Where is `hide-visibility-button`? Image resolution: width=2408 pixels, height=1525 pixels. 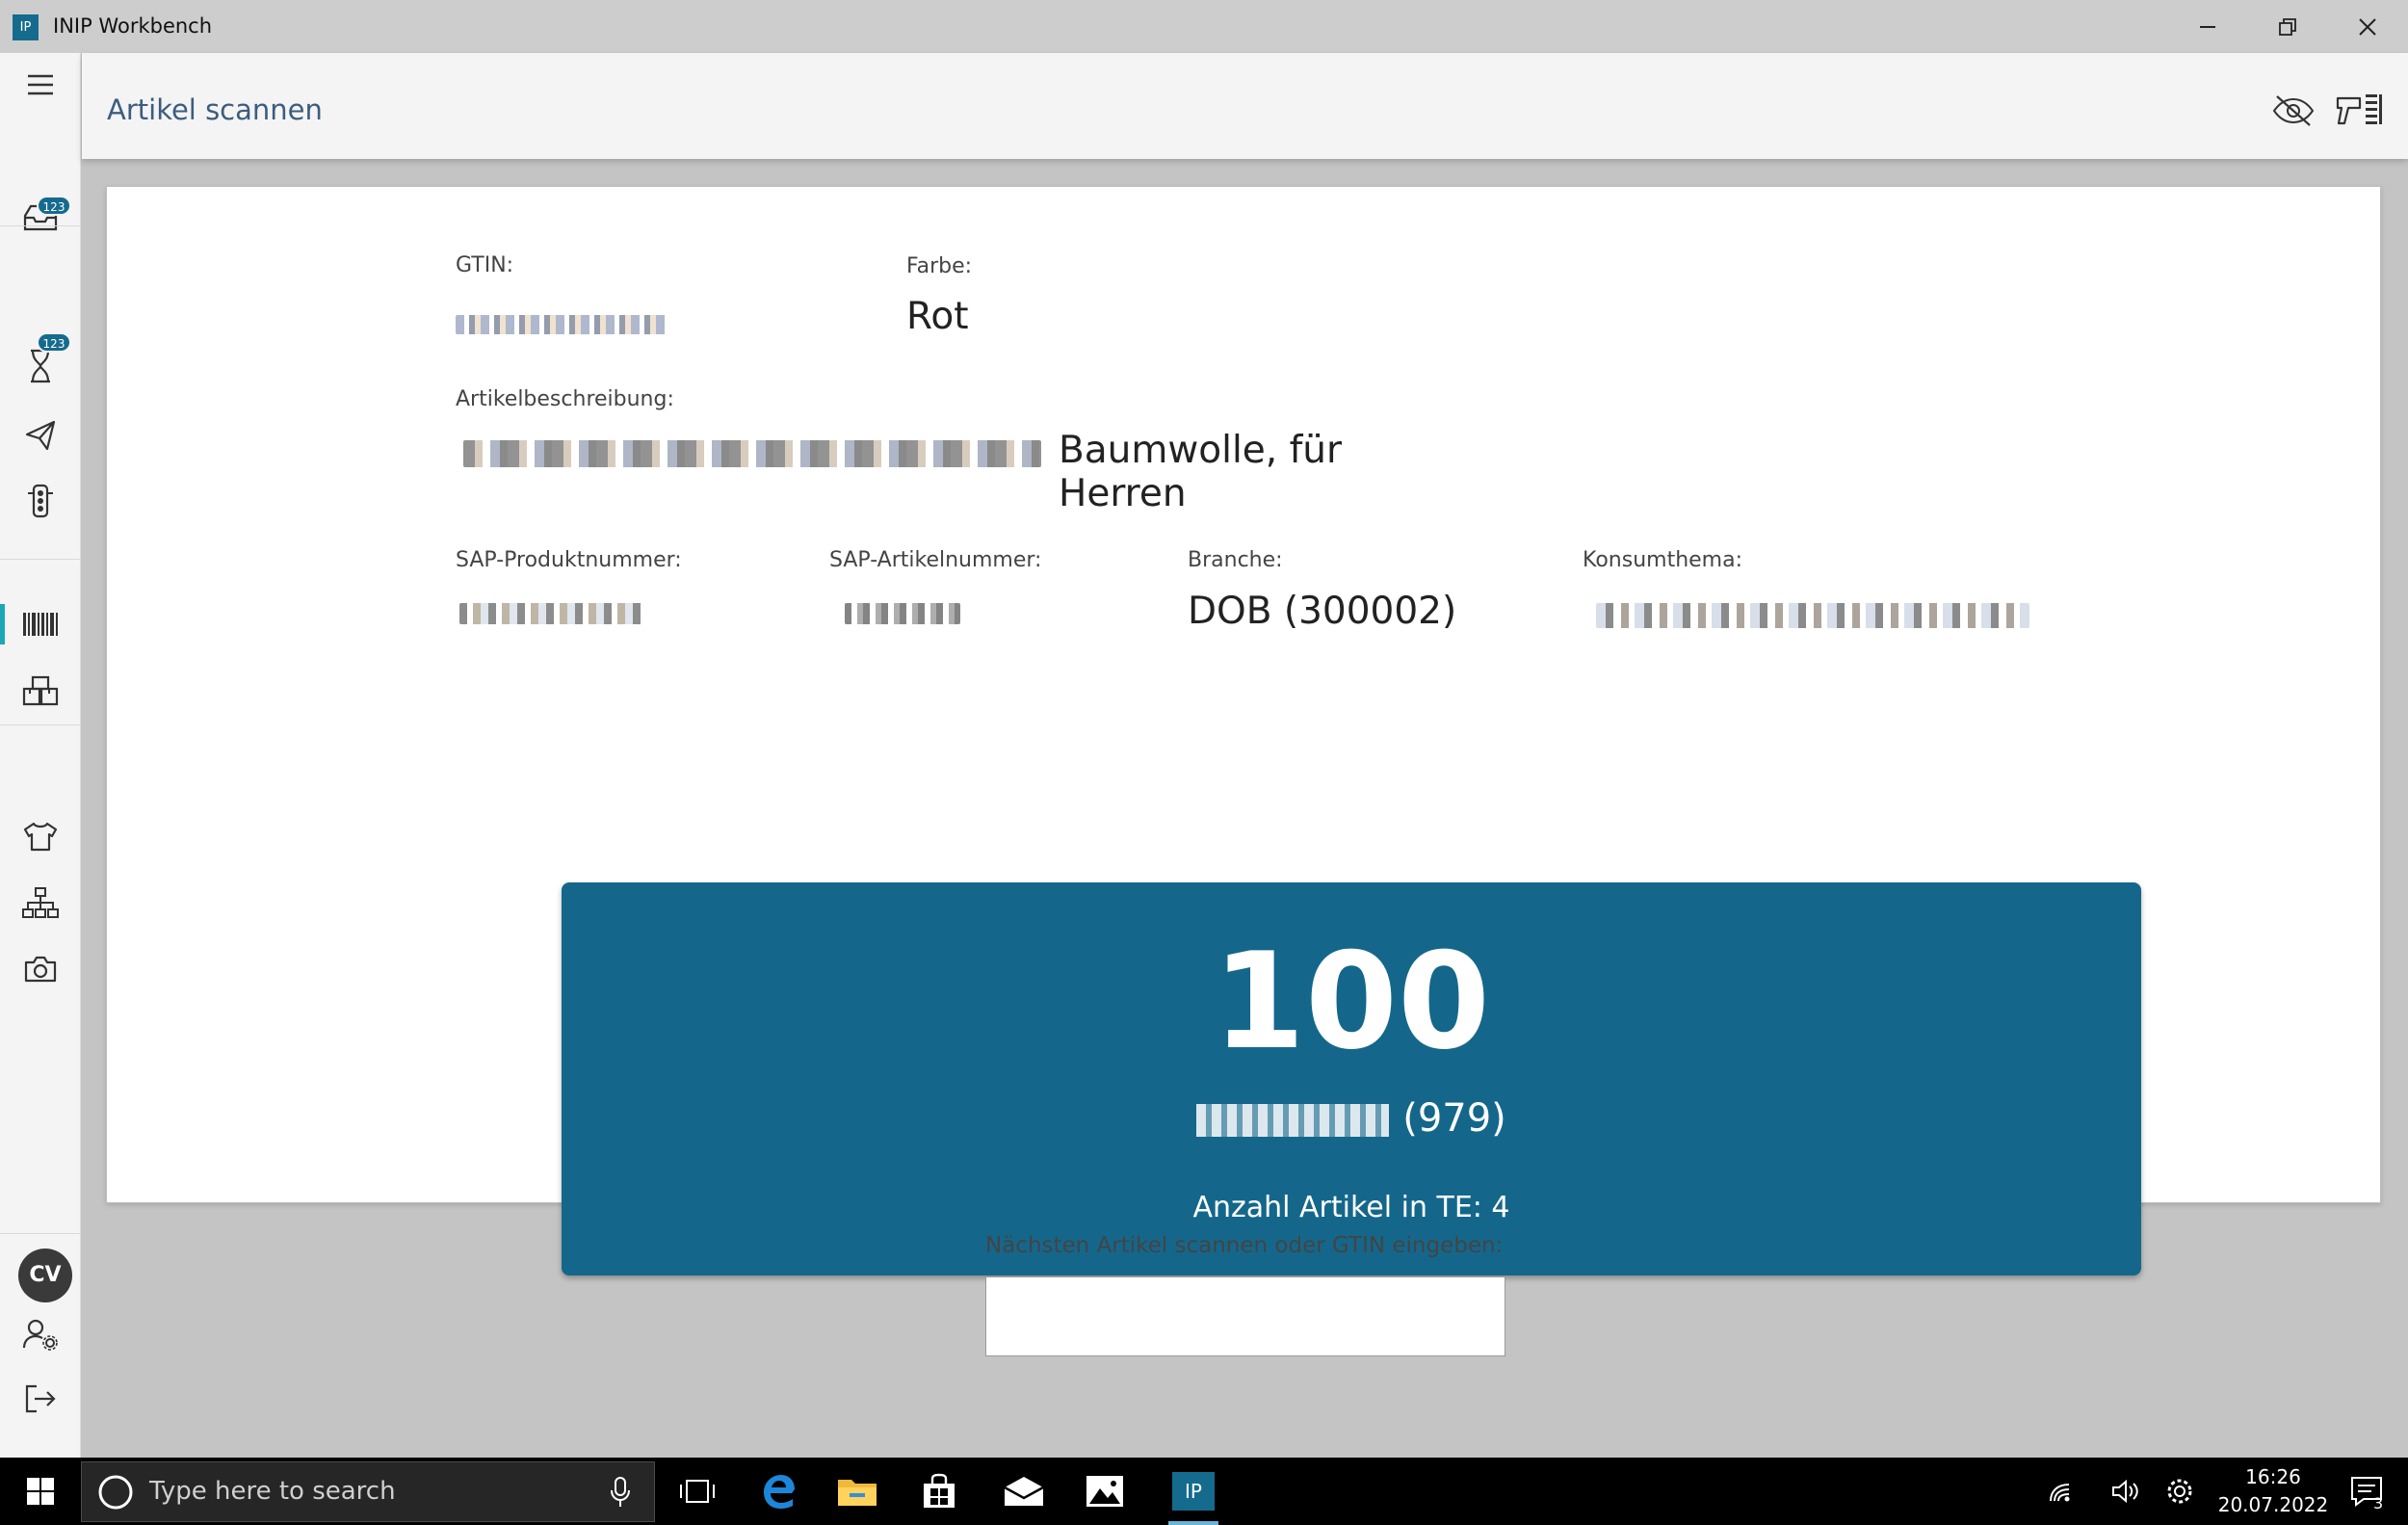
hide-visibility-button is located at coordinates (2293, 111).